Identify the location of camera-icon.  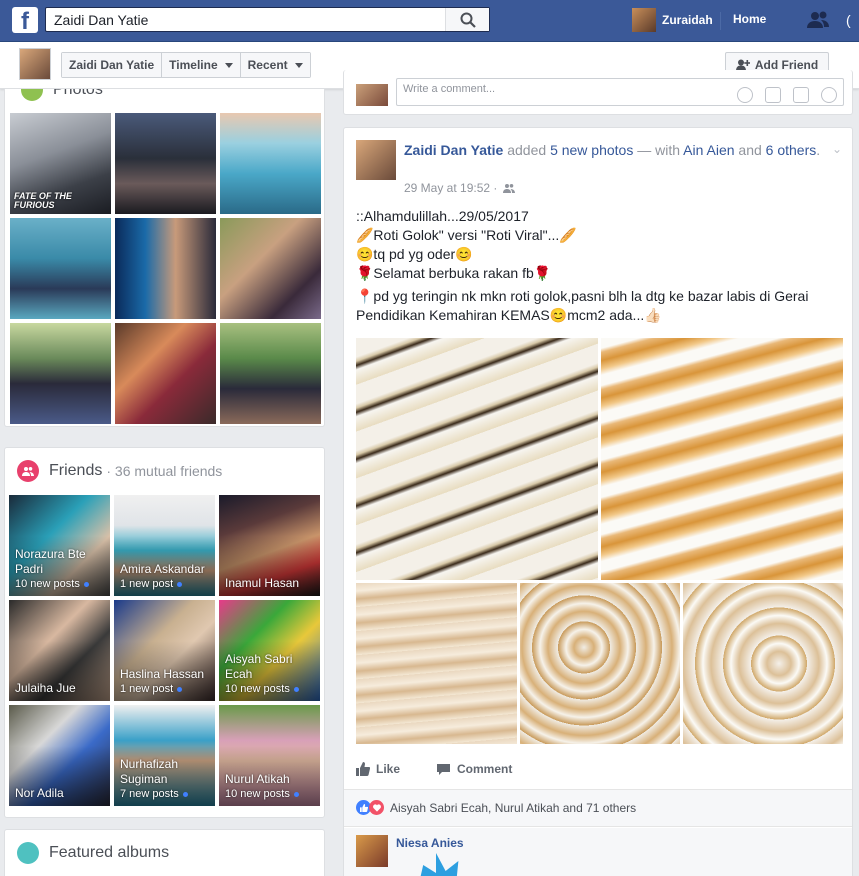
(773, 95).